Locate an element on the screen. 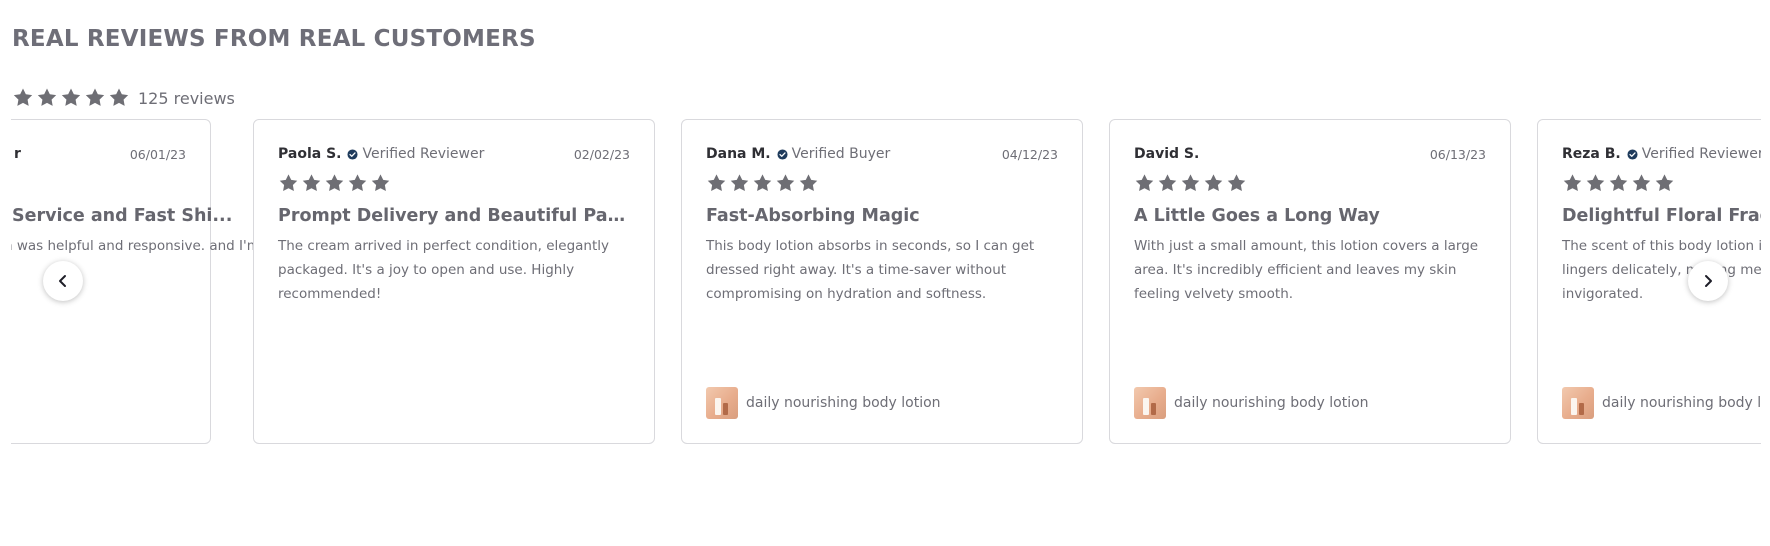 The image size is (1770, 546). review-header: Reza B. Verified Reviewer is located at coordinates (1661, 154).